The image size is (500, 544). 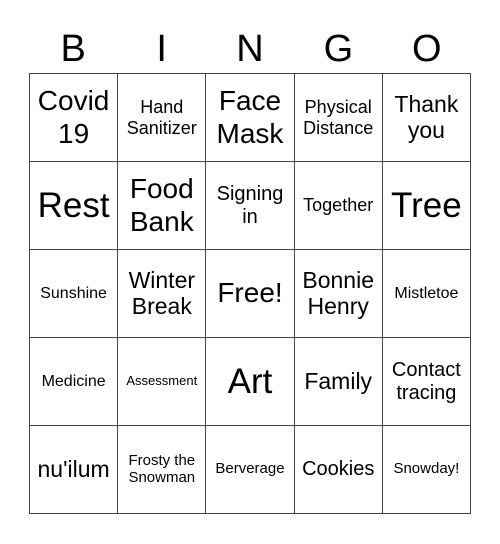 I want to click on bingo-cell: Covid 19, so click(x=74, y=118).